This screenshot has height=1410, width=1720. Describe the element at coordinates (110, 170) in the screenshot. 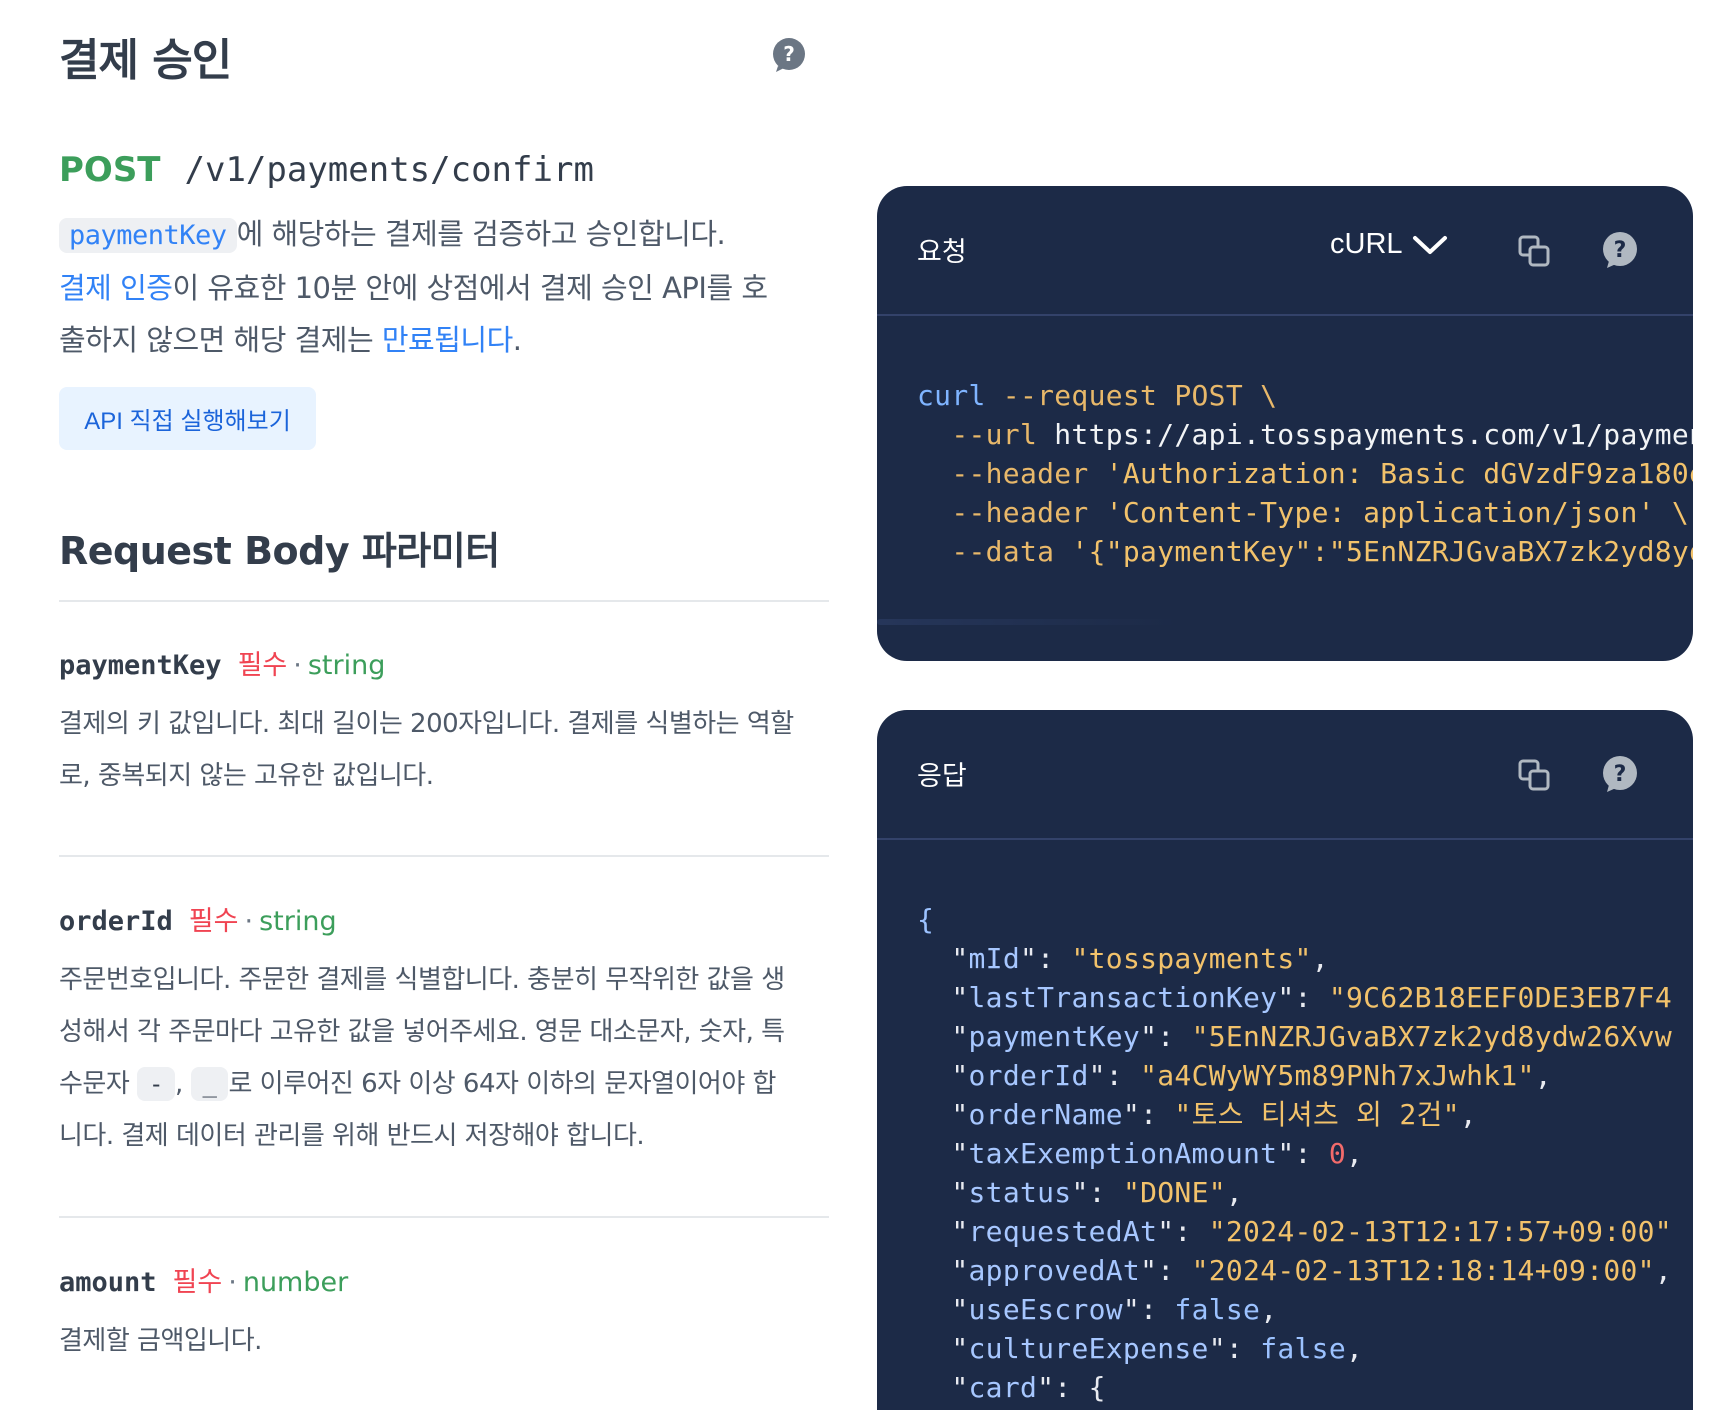

I see `http-method: POST` at that location.